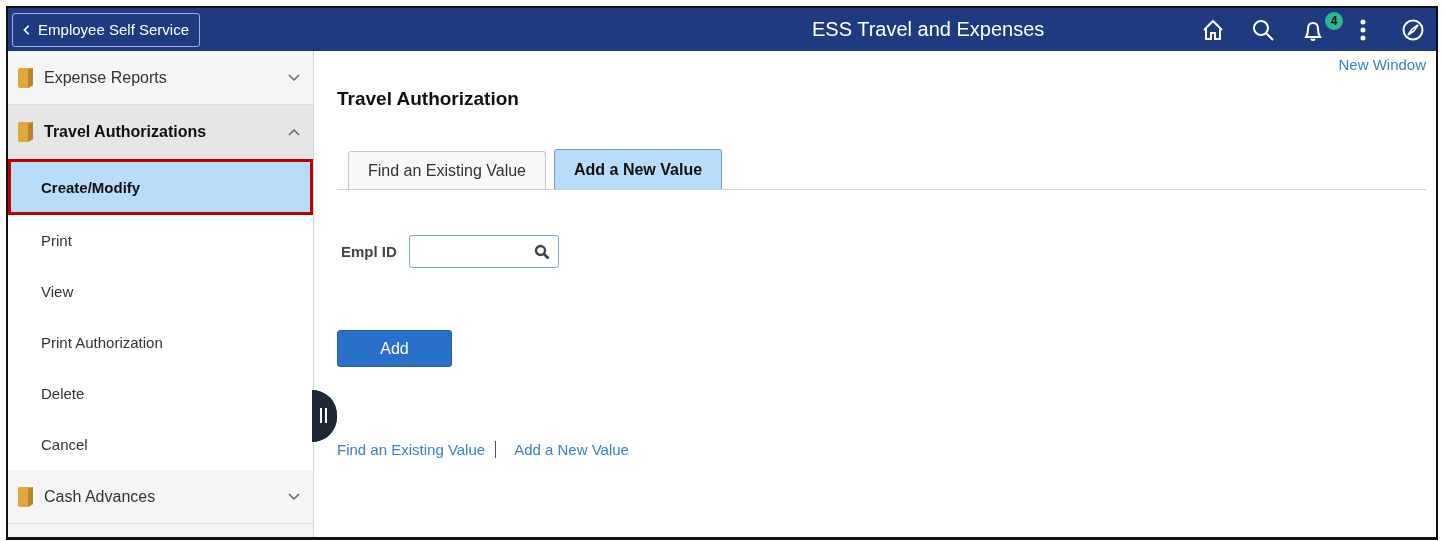  Describe the element at coordinates (411, 449) in the screenshot. I see `footer-link: Find an Existing Value` at that location.